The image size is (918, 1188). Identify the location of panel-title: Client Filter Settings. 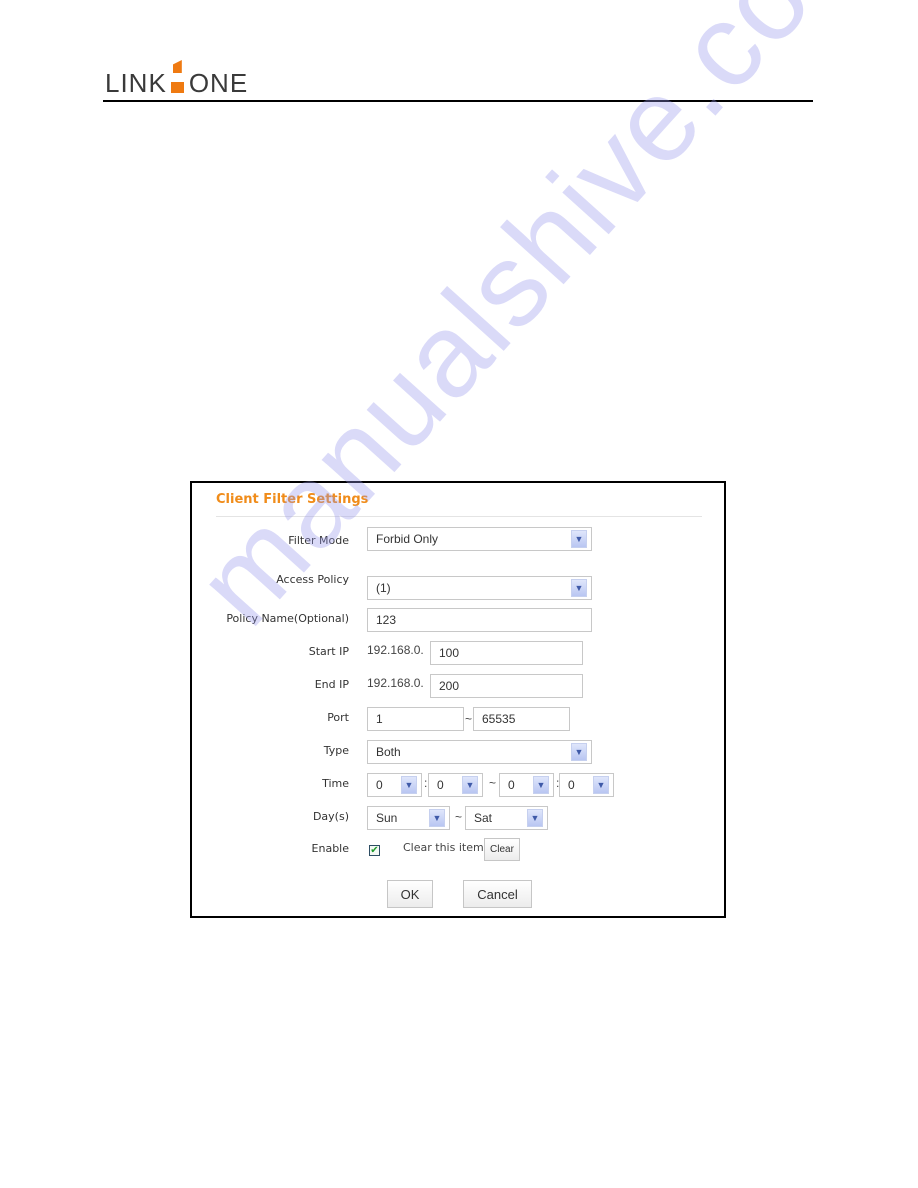
(292, 499).